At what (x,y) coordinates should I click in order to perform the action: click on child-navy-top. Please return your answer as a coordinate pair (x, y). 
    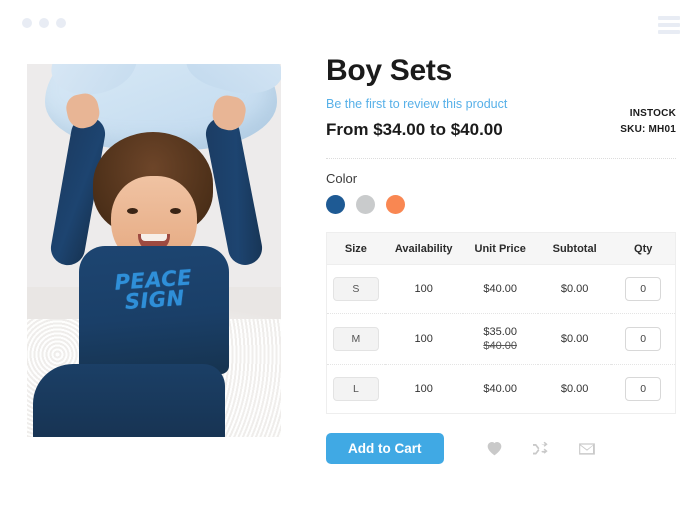
    Looking at the image, I should click on (154, 310).